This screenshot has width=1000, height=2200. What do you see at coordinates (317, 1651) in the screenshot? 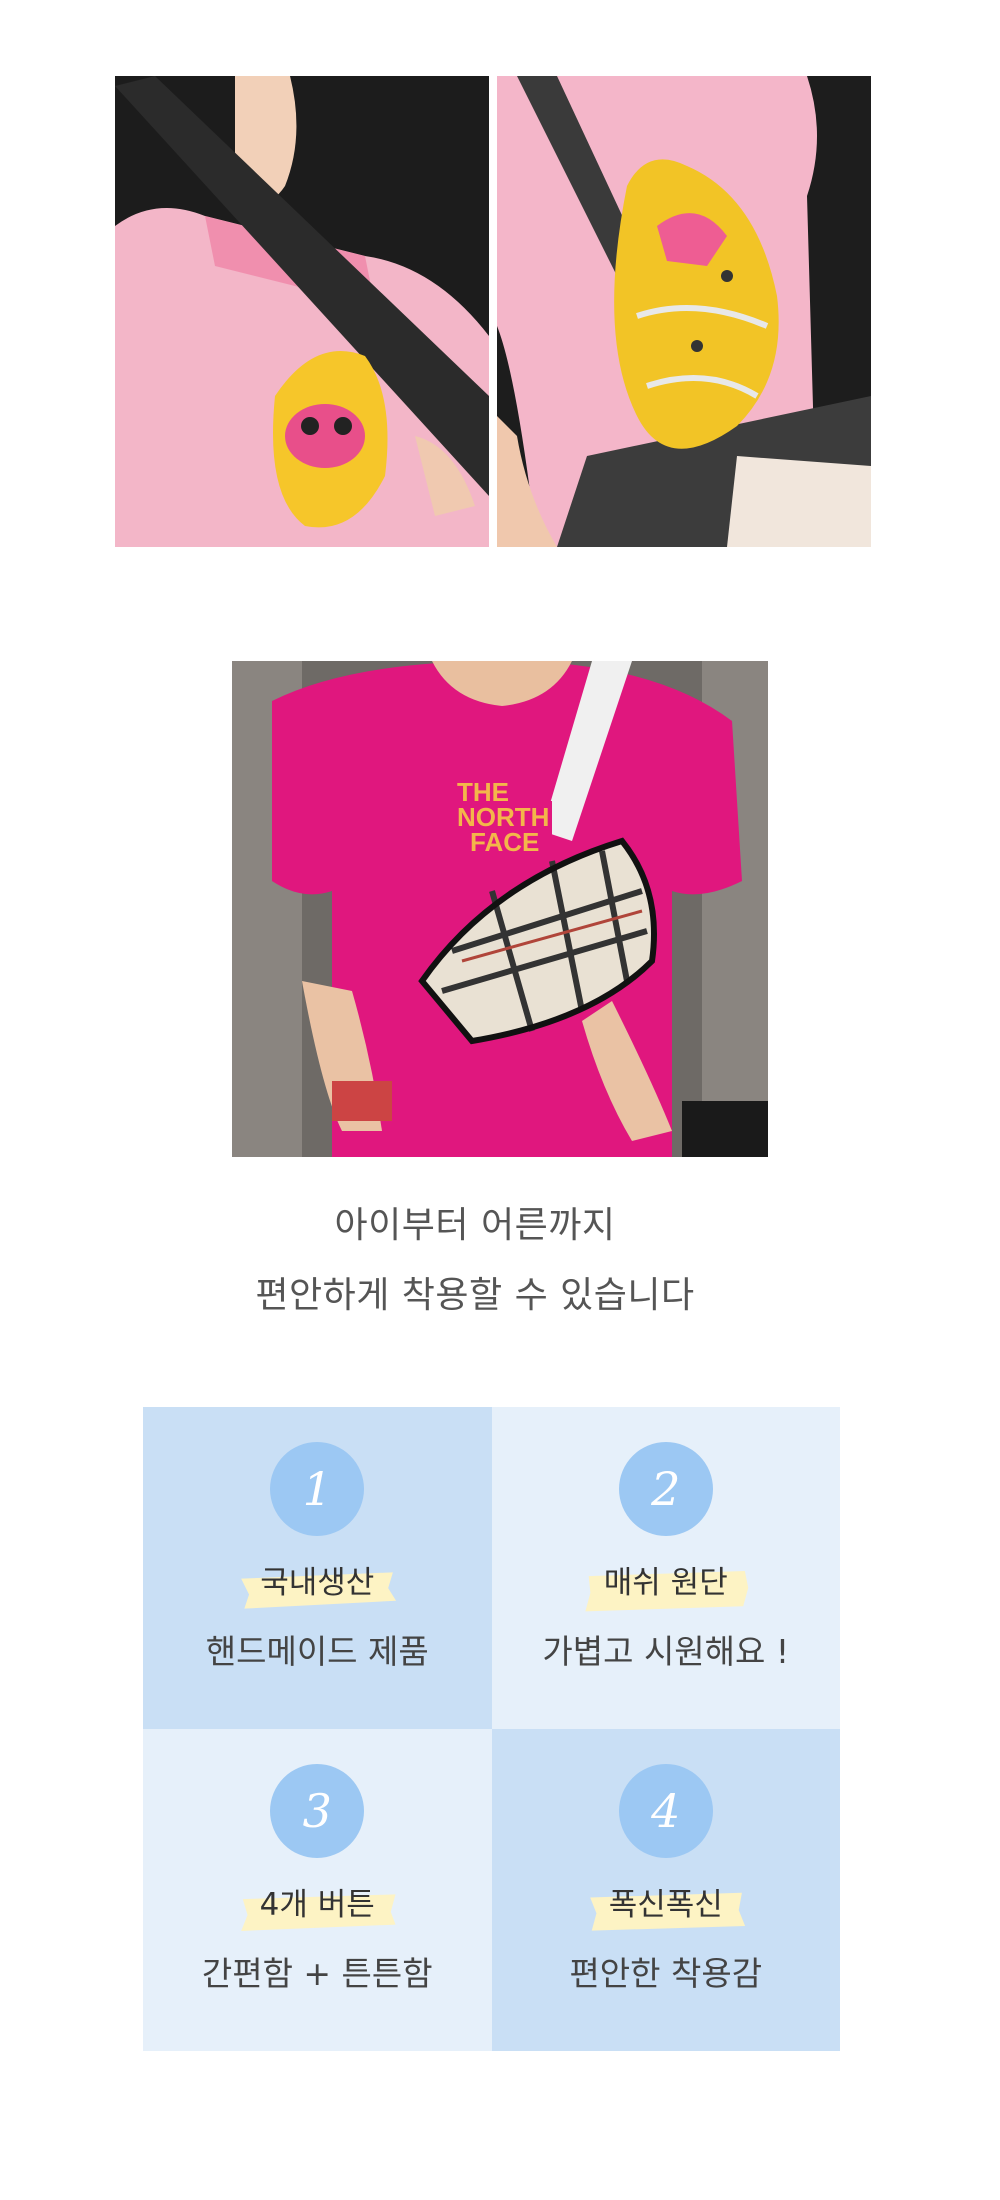
I see `feature-desc-1: 핸드메이드 제품` at bounding box center [317, 1651].